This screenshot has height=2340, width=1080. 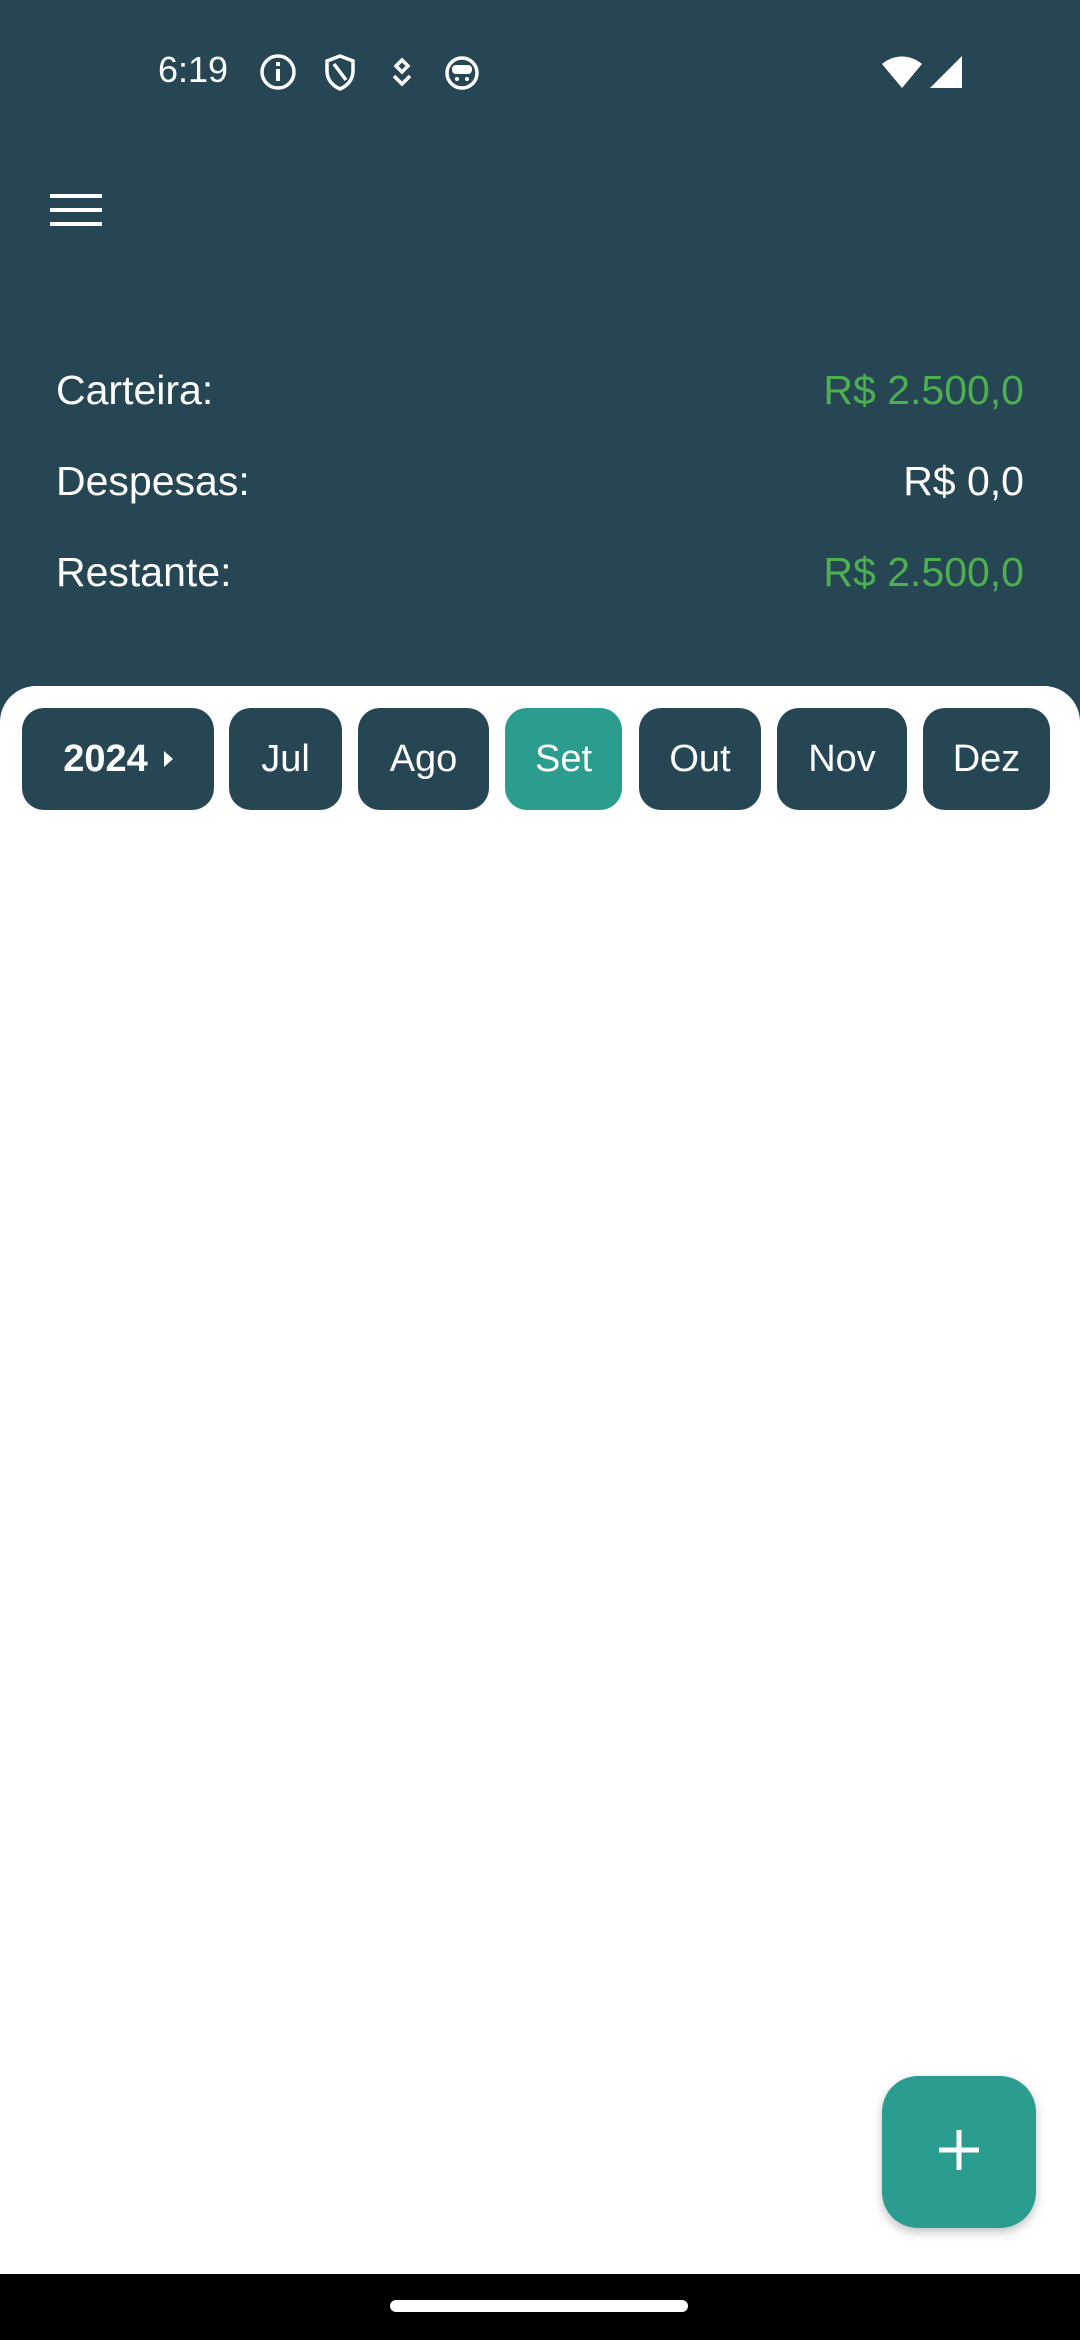 I want to click on remaining-value: R$ 2.500,0, so click(x=923, y=571).